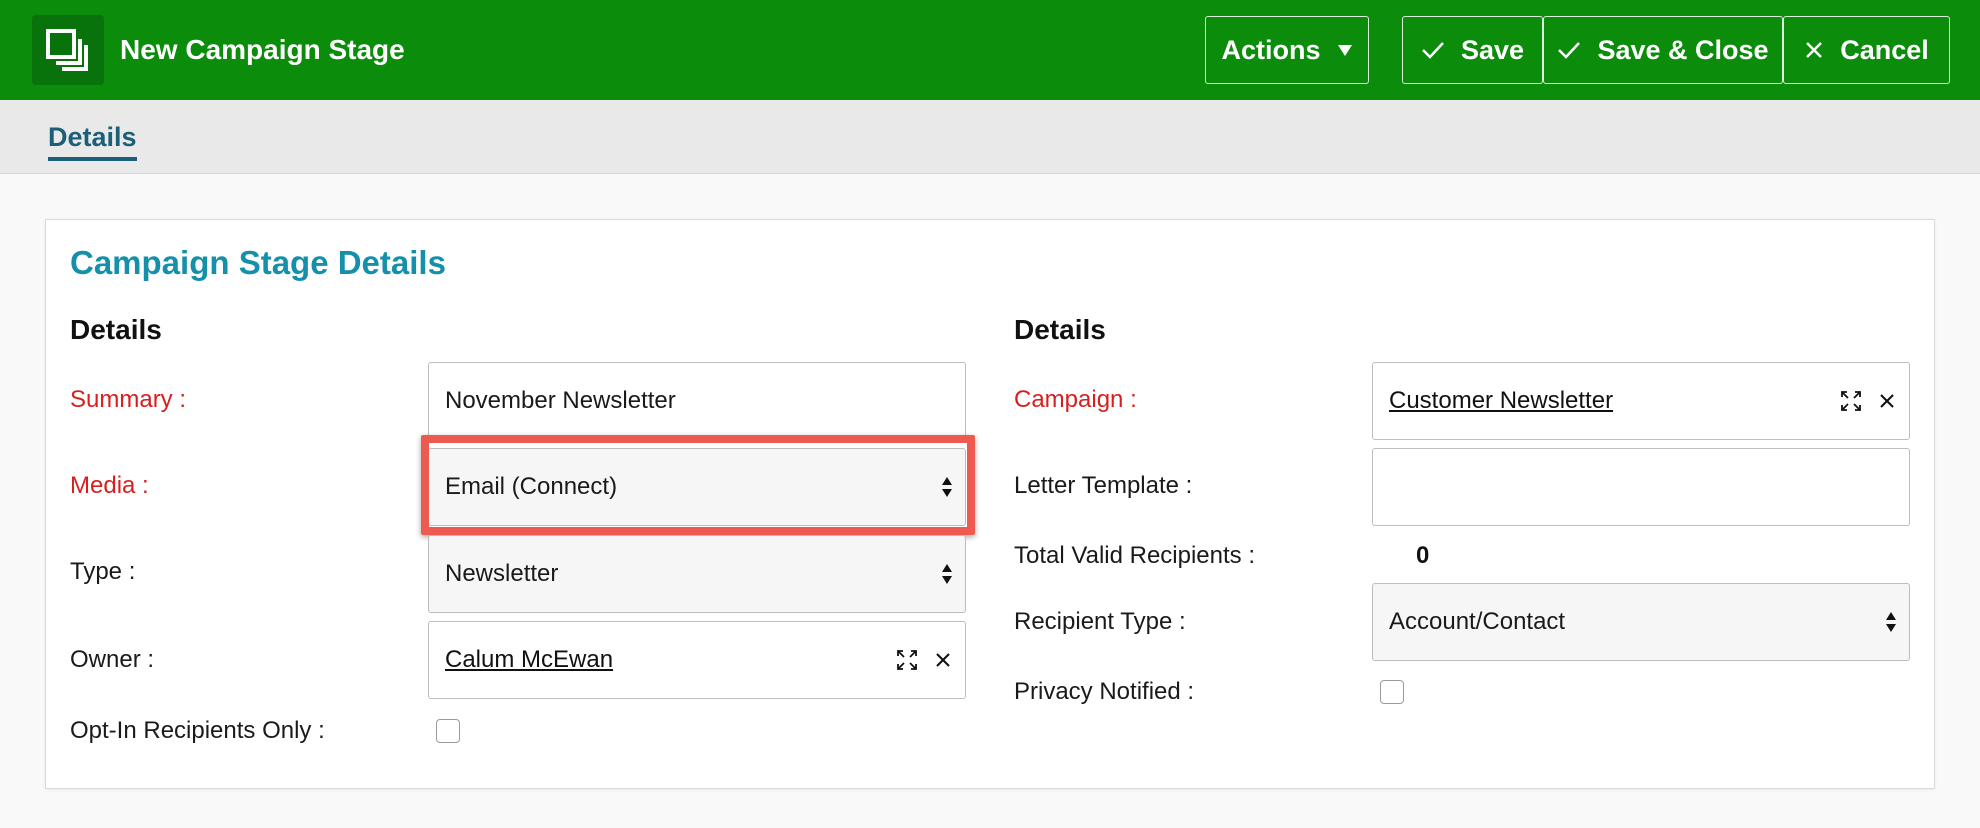  What do you see at coordinates (92, 141) in the screenshot?
I see `tab-details: Details` at bounding box center [92, 141].